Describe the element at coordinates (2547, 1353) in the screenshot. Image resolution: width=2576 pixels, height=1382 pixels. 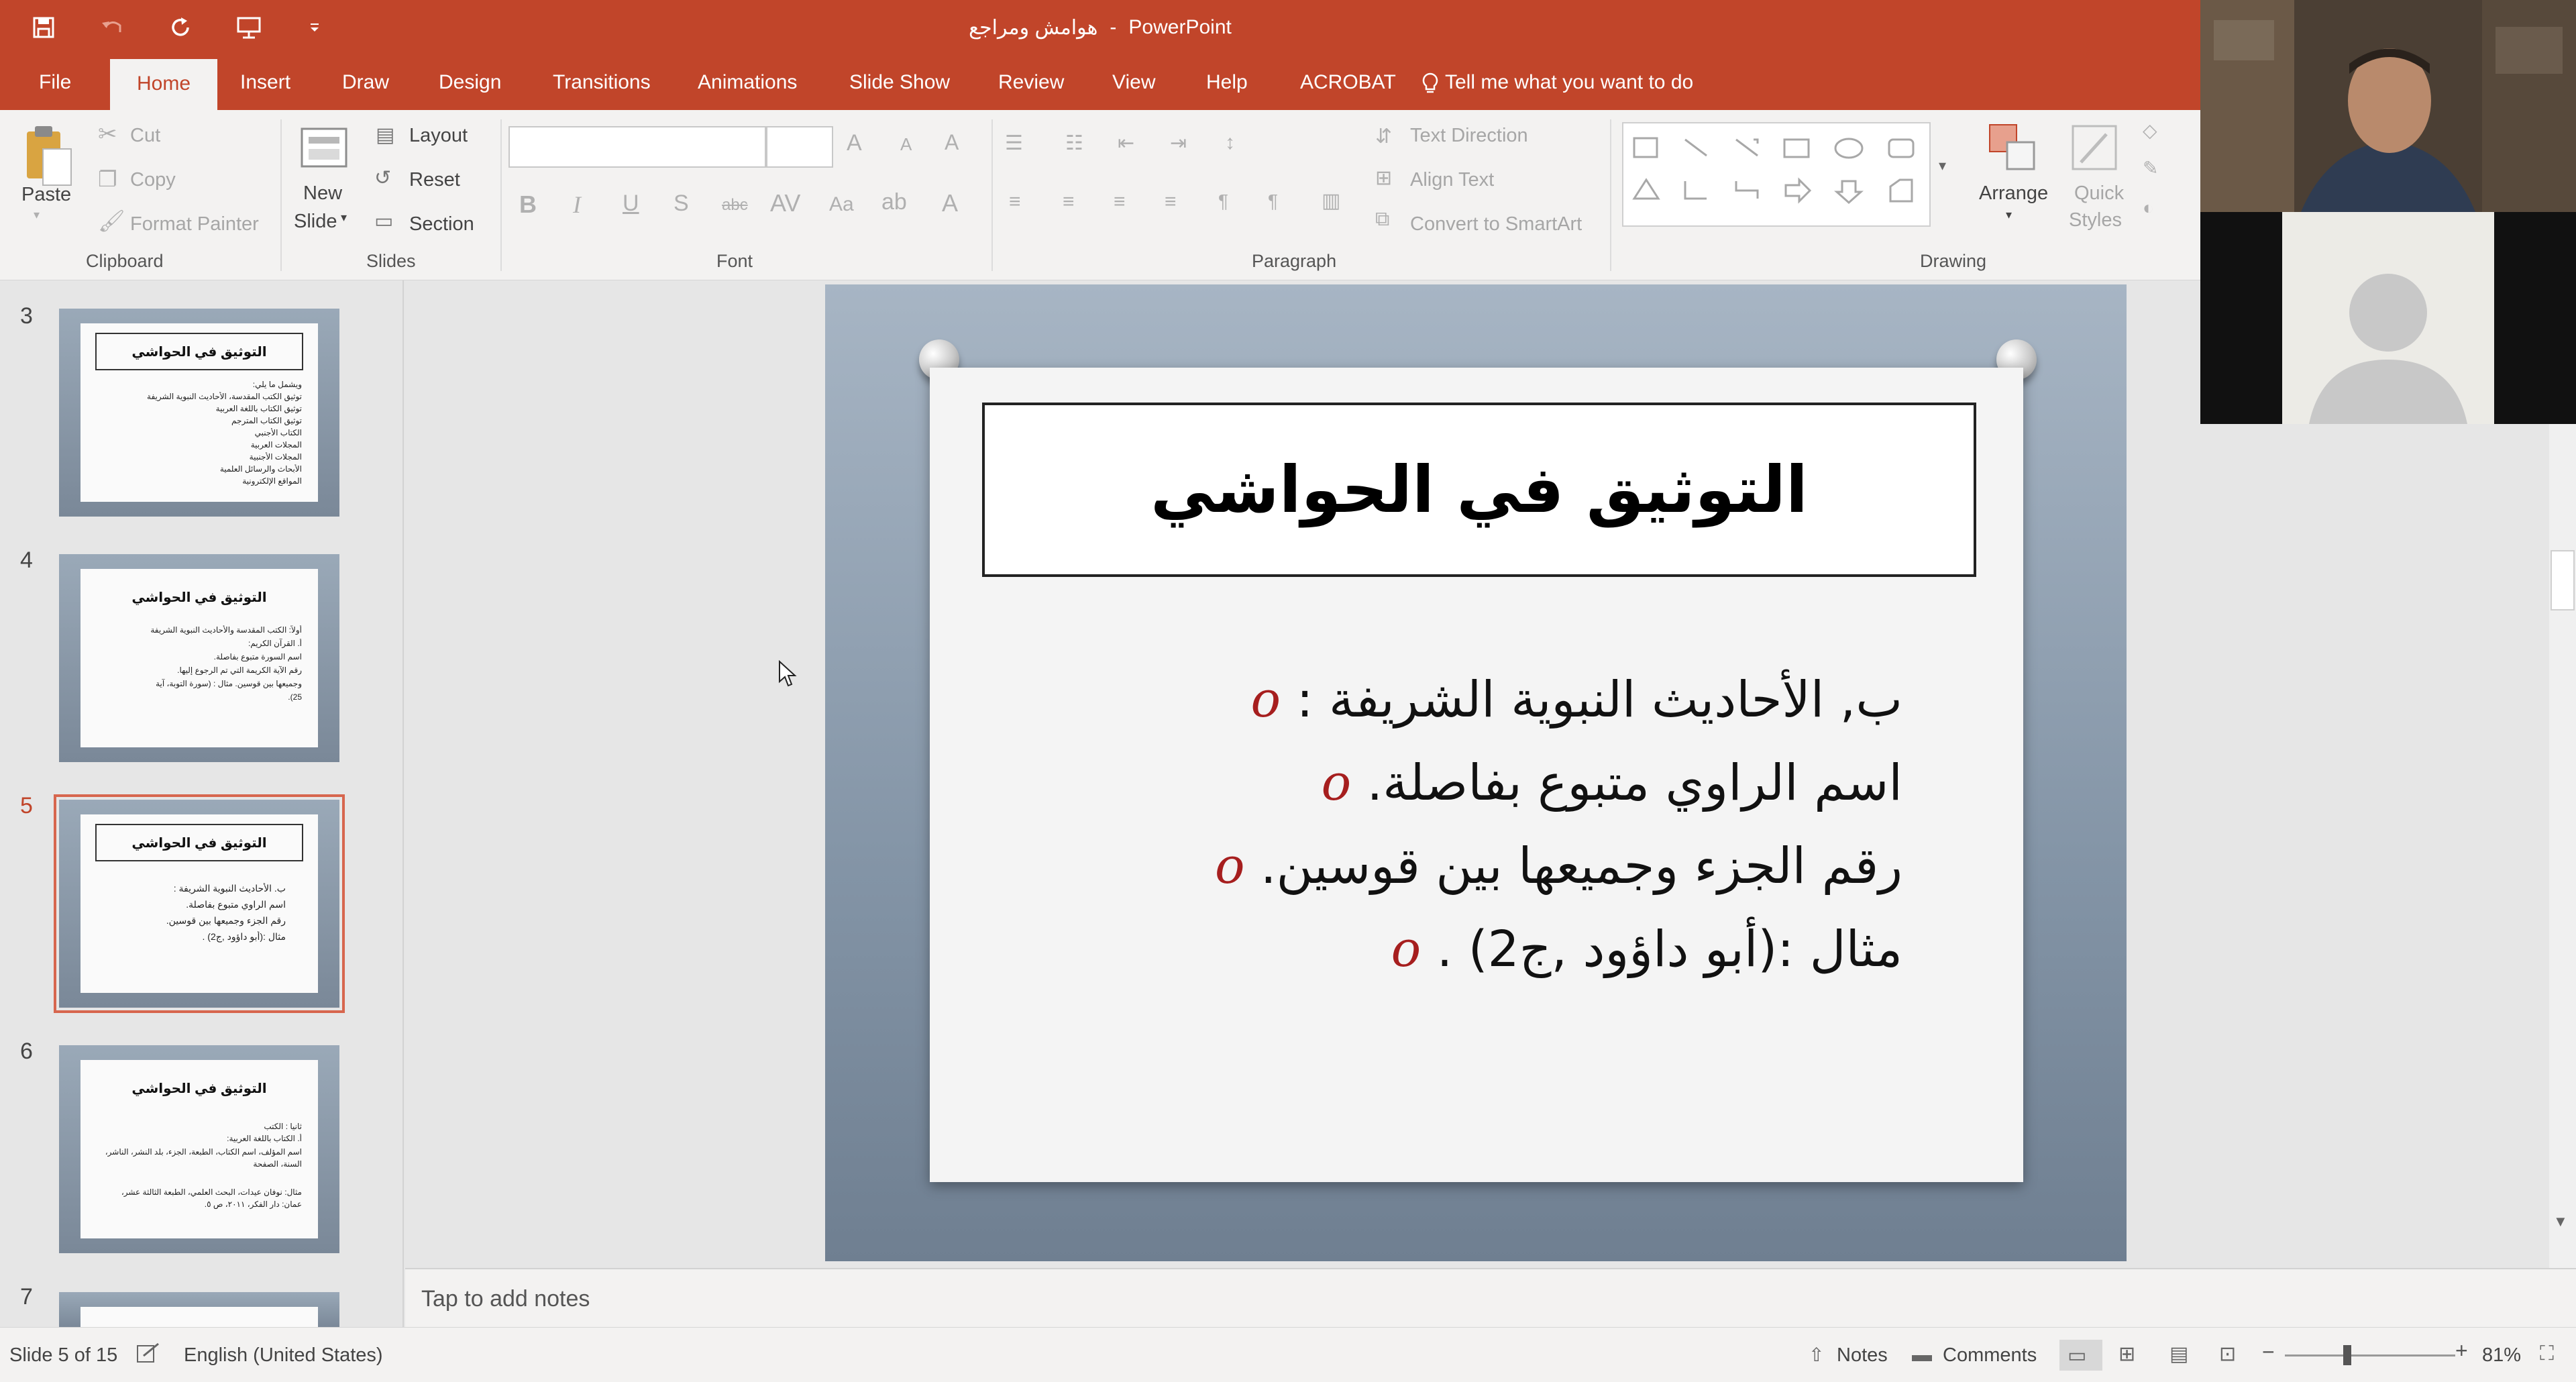
I see `fit-to-window-icon: ⛶` at that location.